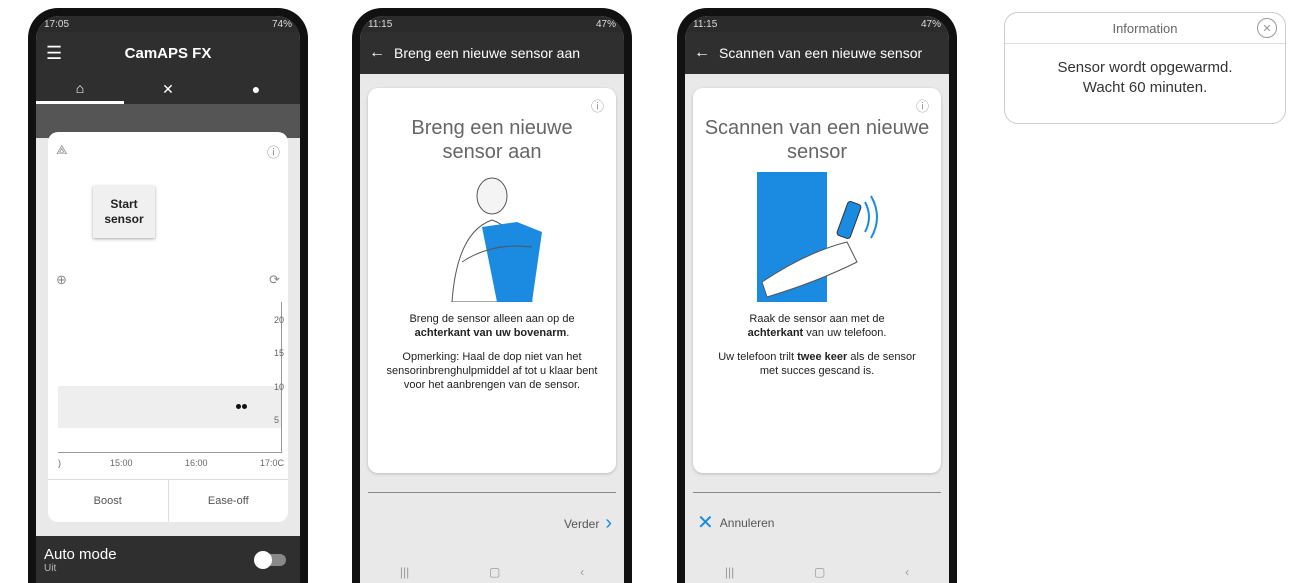  I want to click on tab-bar: ⌂ ✕ ●, so click(168, 89).